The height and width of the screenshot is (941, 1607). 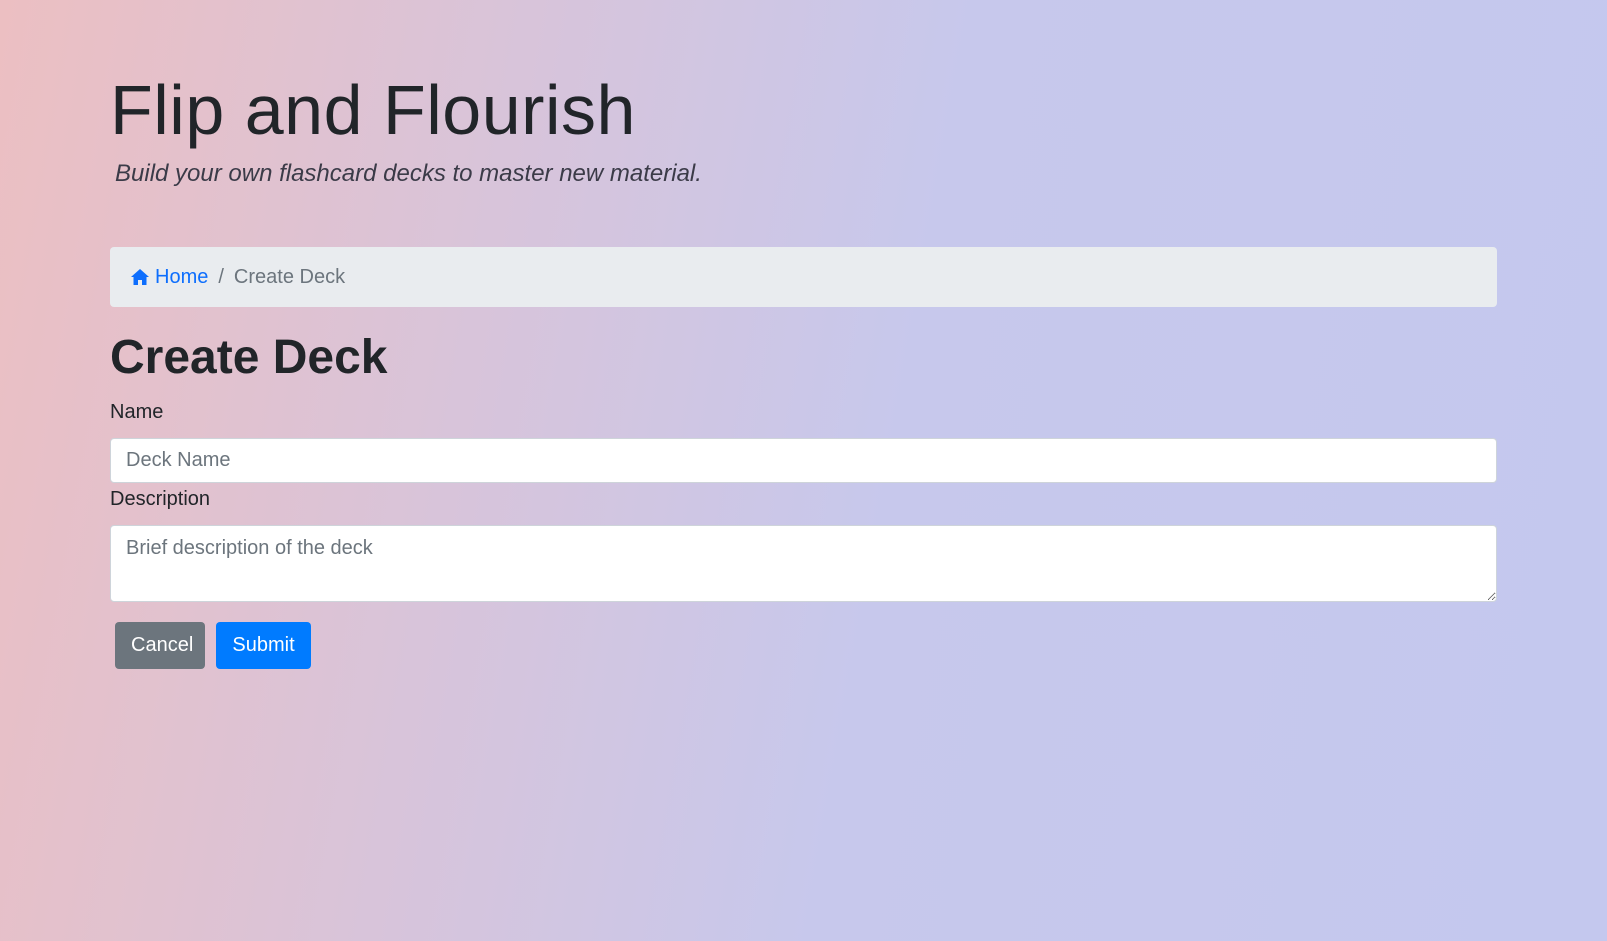 I want to click on name-label: Name, so click(x=137, y=412).